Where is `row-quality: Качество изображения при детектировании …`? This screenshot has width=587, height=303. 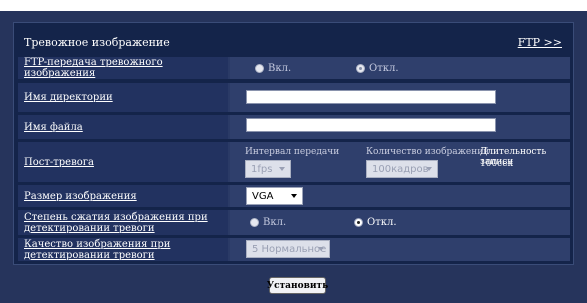 row-quality: Качество изображения при детектировании … is located at coordinates (294, 249).